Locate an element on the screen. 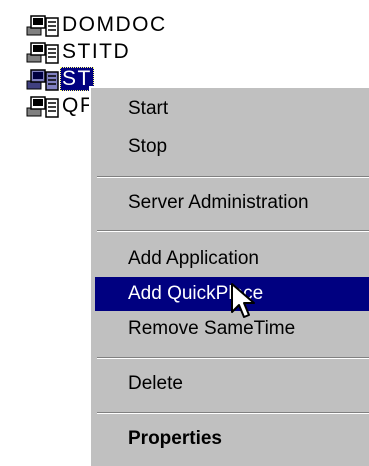 This screenshot has width=369, height=466. tree-item-label: STITD is located at coordinates (96, 51).